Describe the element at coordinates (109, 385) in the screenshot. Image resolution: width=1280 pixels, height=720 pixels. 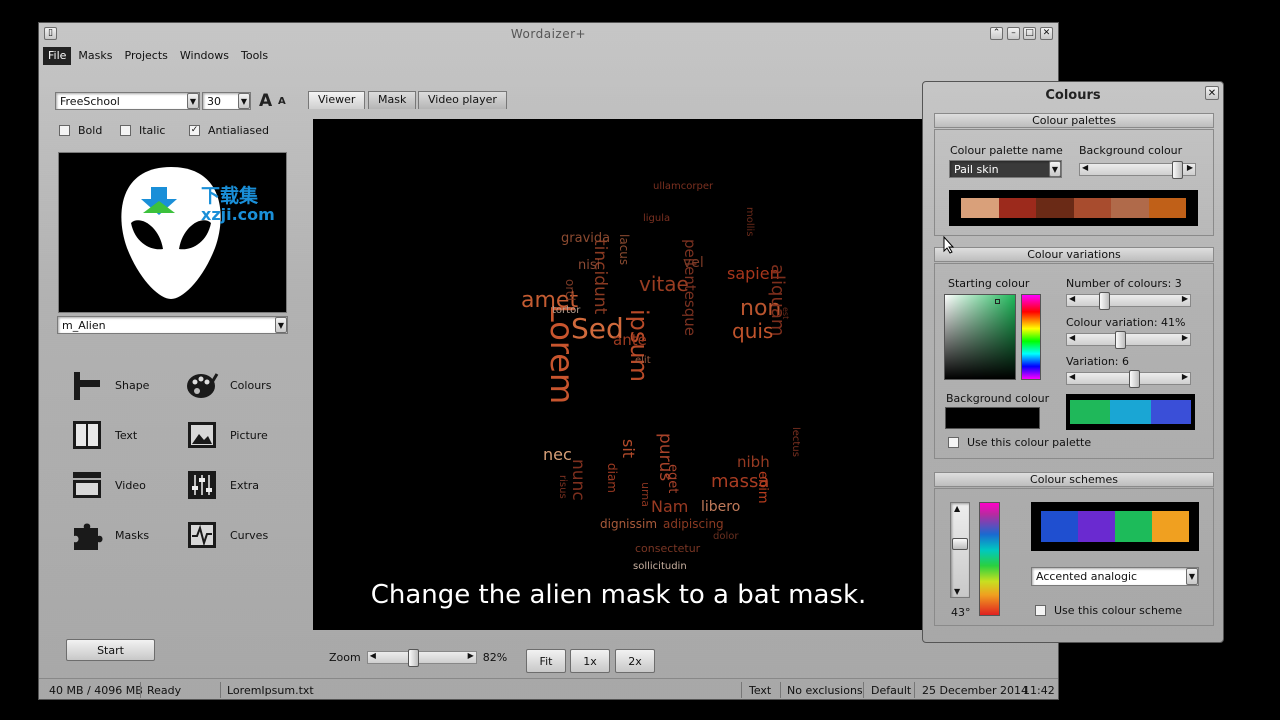
I see `tool-shape: Shape` at that location.